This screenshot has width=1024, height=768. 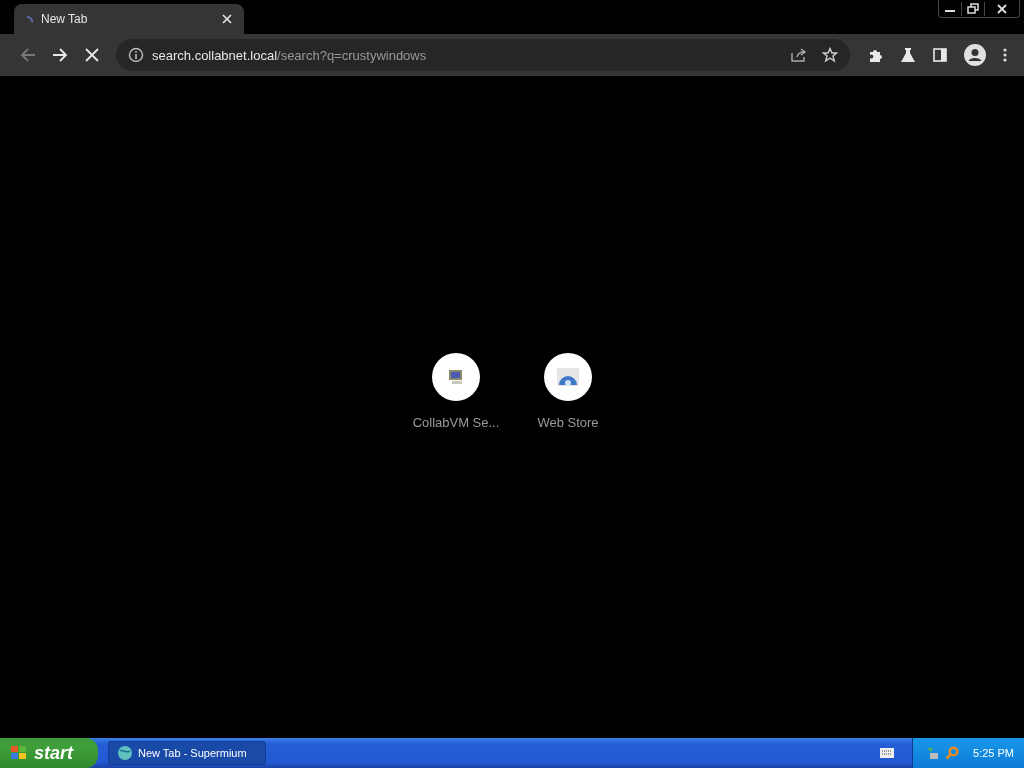 I want to click on keyboard-icon, so click(x=887, y=753).